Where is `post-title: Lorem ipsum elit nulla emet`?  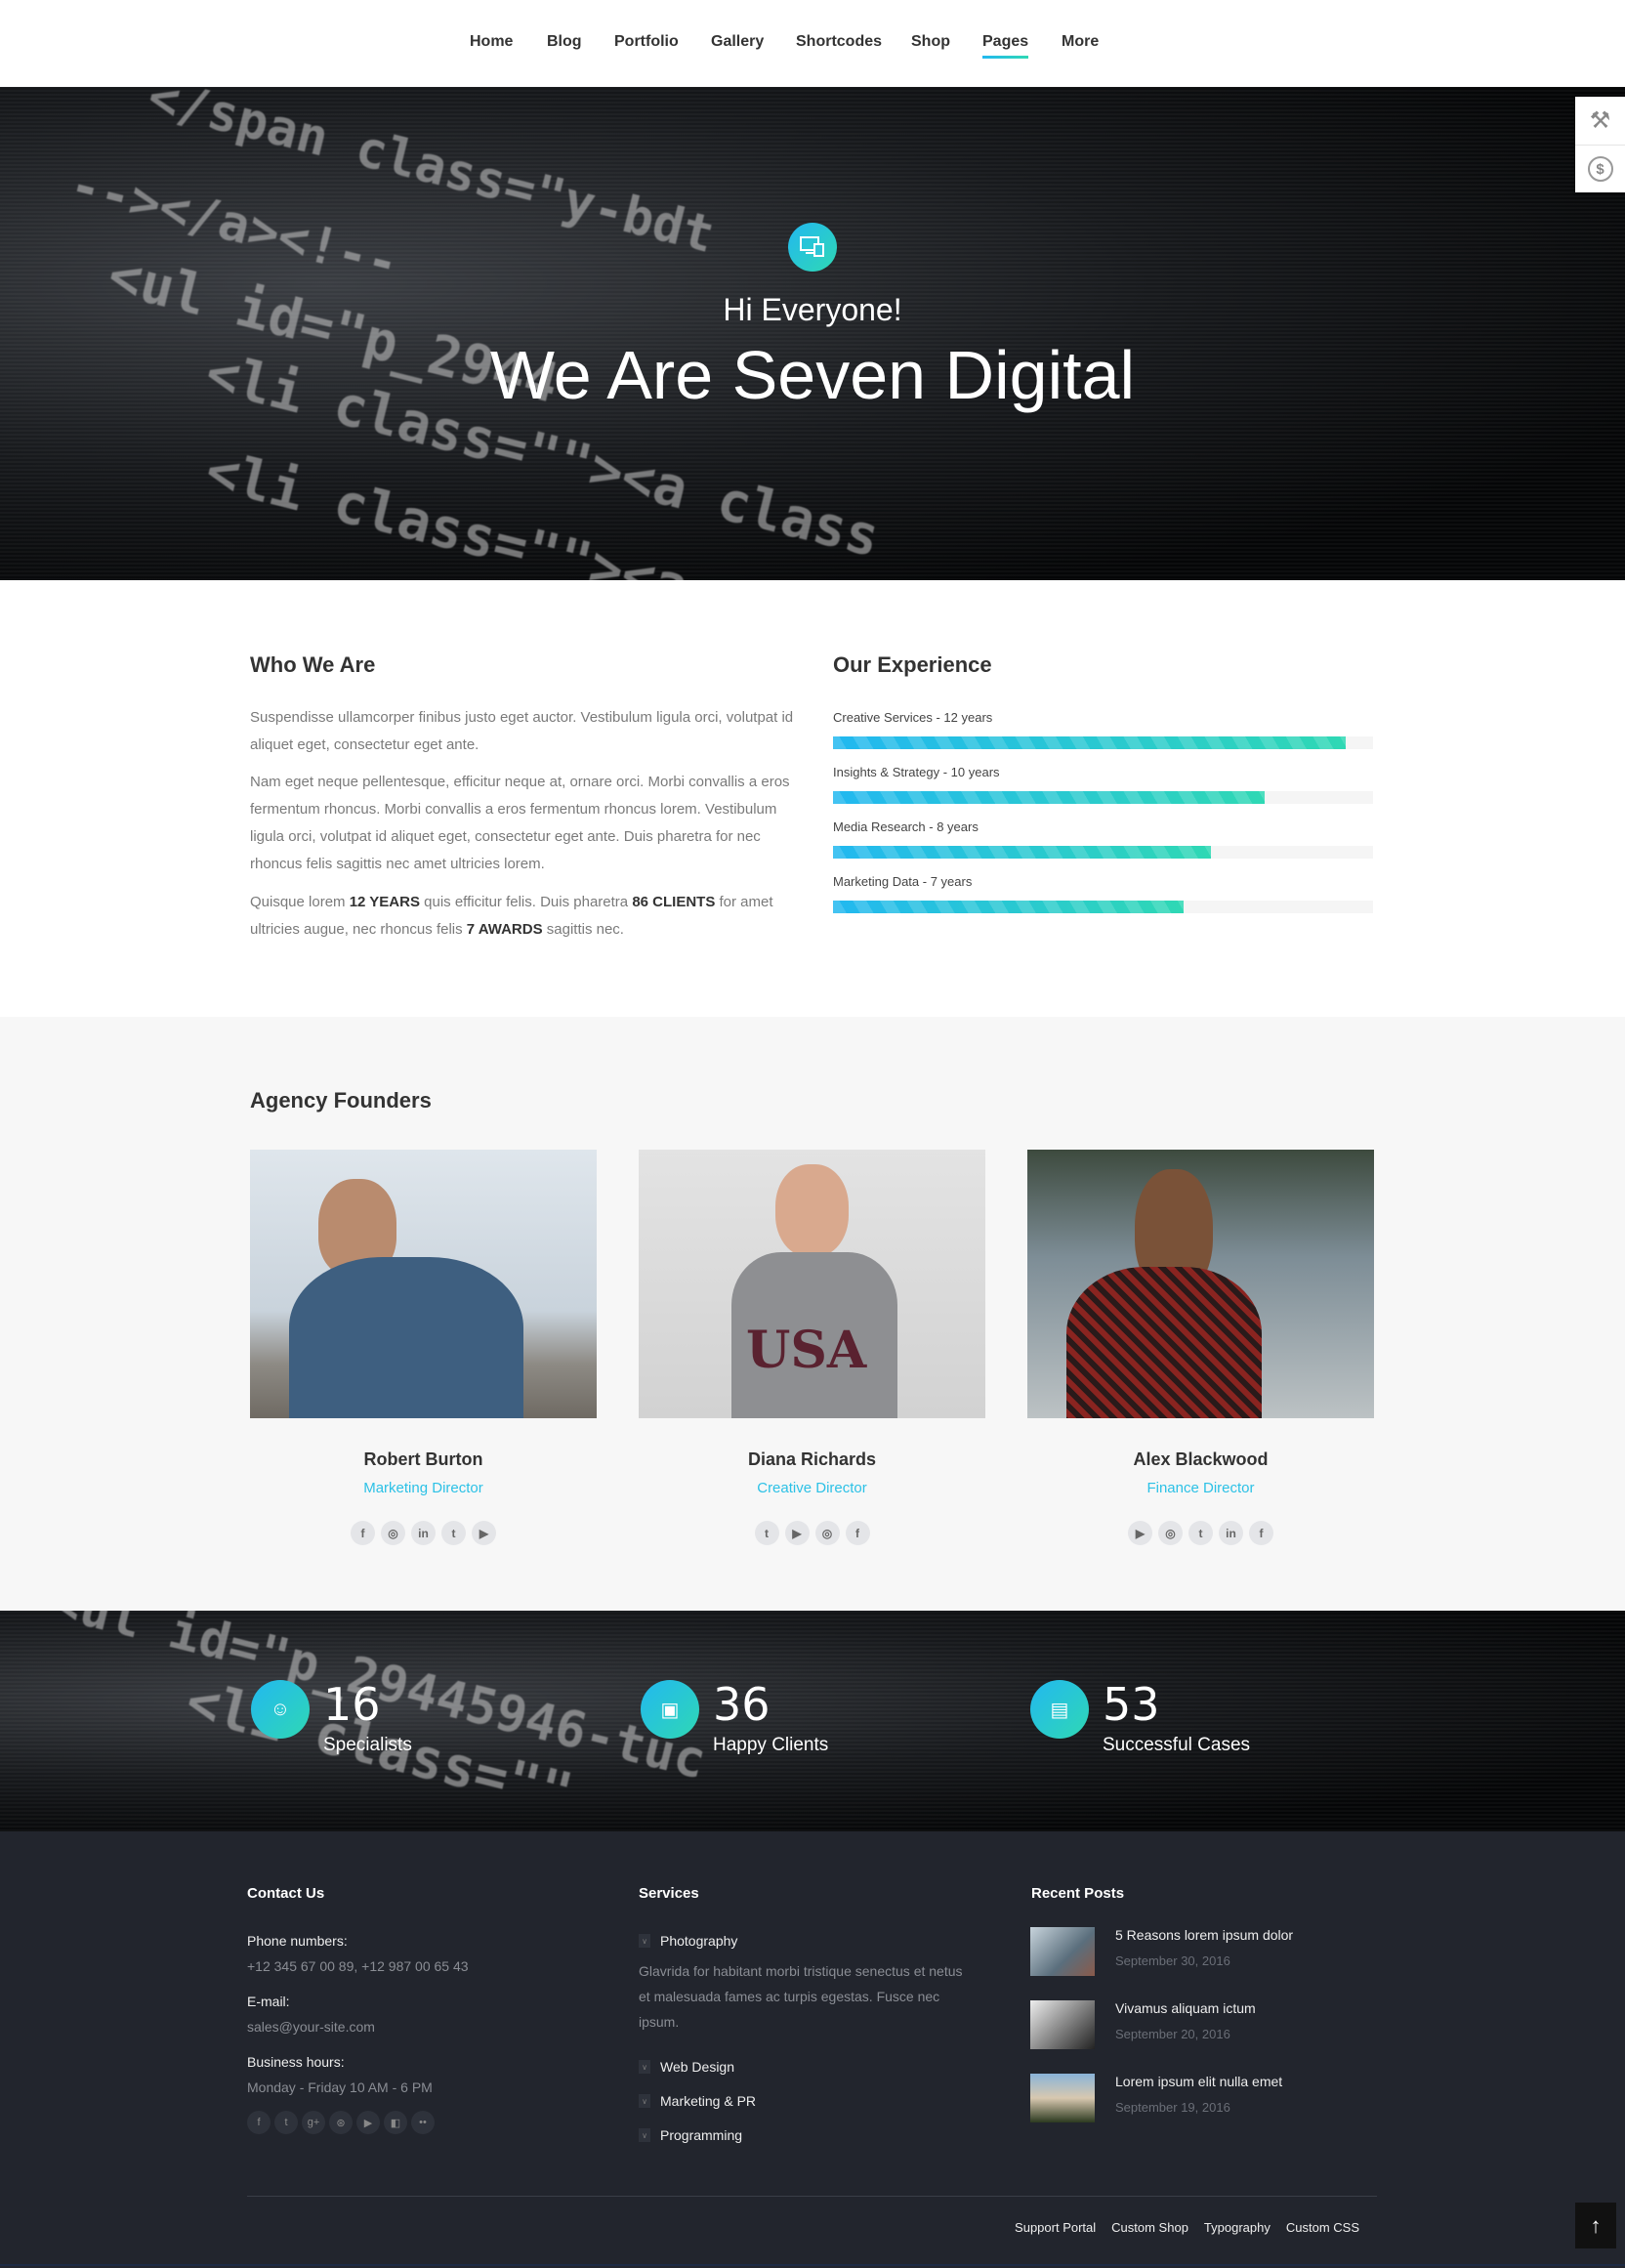 post-title: Lorem ipsum elit nulla emet is located at coordinates (1199, 2081).